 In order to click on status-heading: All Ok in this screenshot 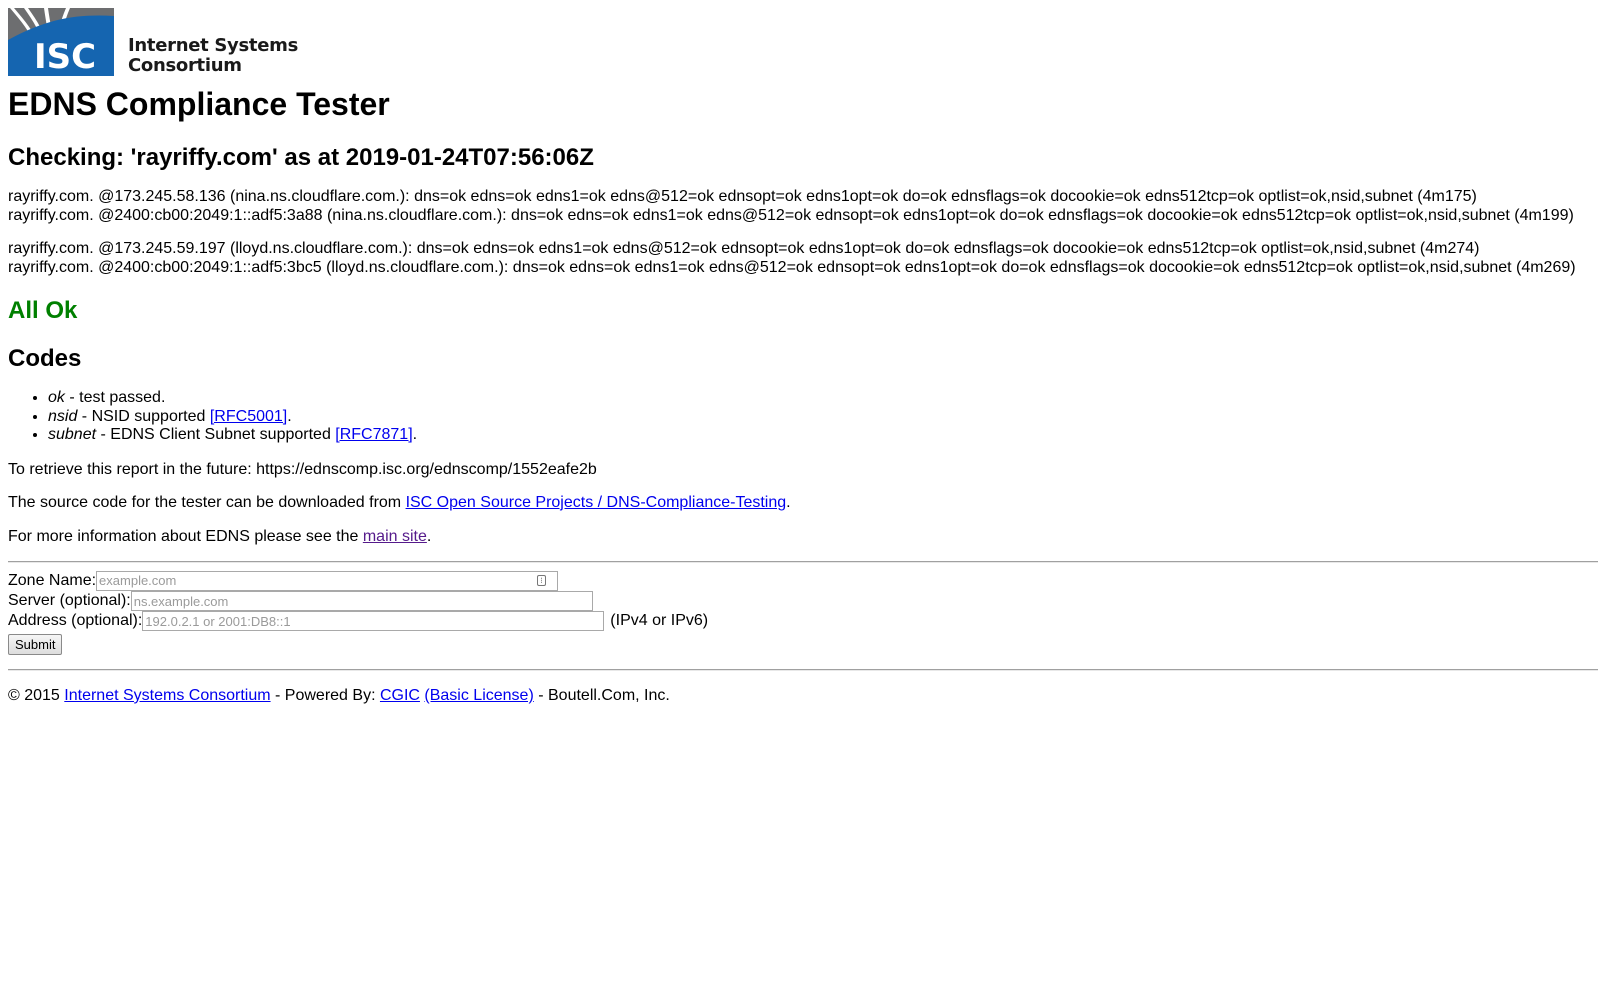, I will do `click(43, 310)`.